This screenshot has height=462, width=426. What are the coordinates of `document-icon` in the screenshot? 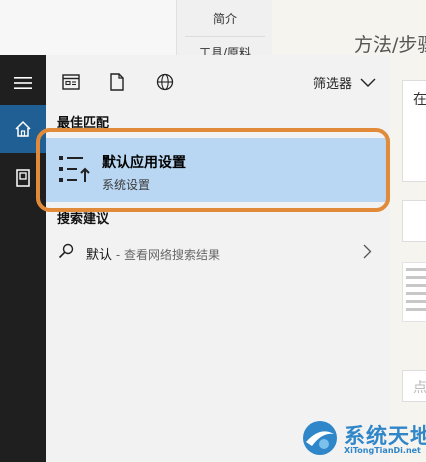 It's located at (23, 178).